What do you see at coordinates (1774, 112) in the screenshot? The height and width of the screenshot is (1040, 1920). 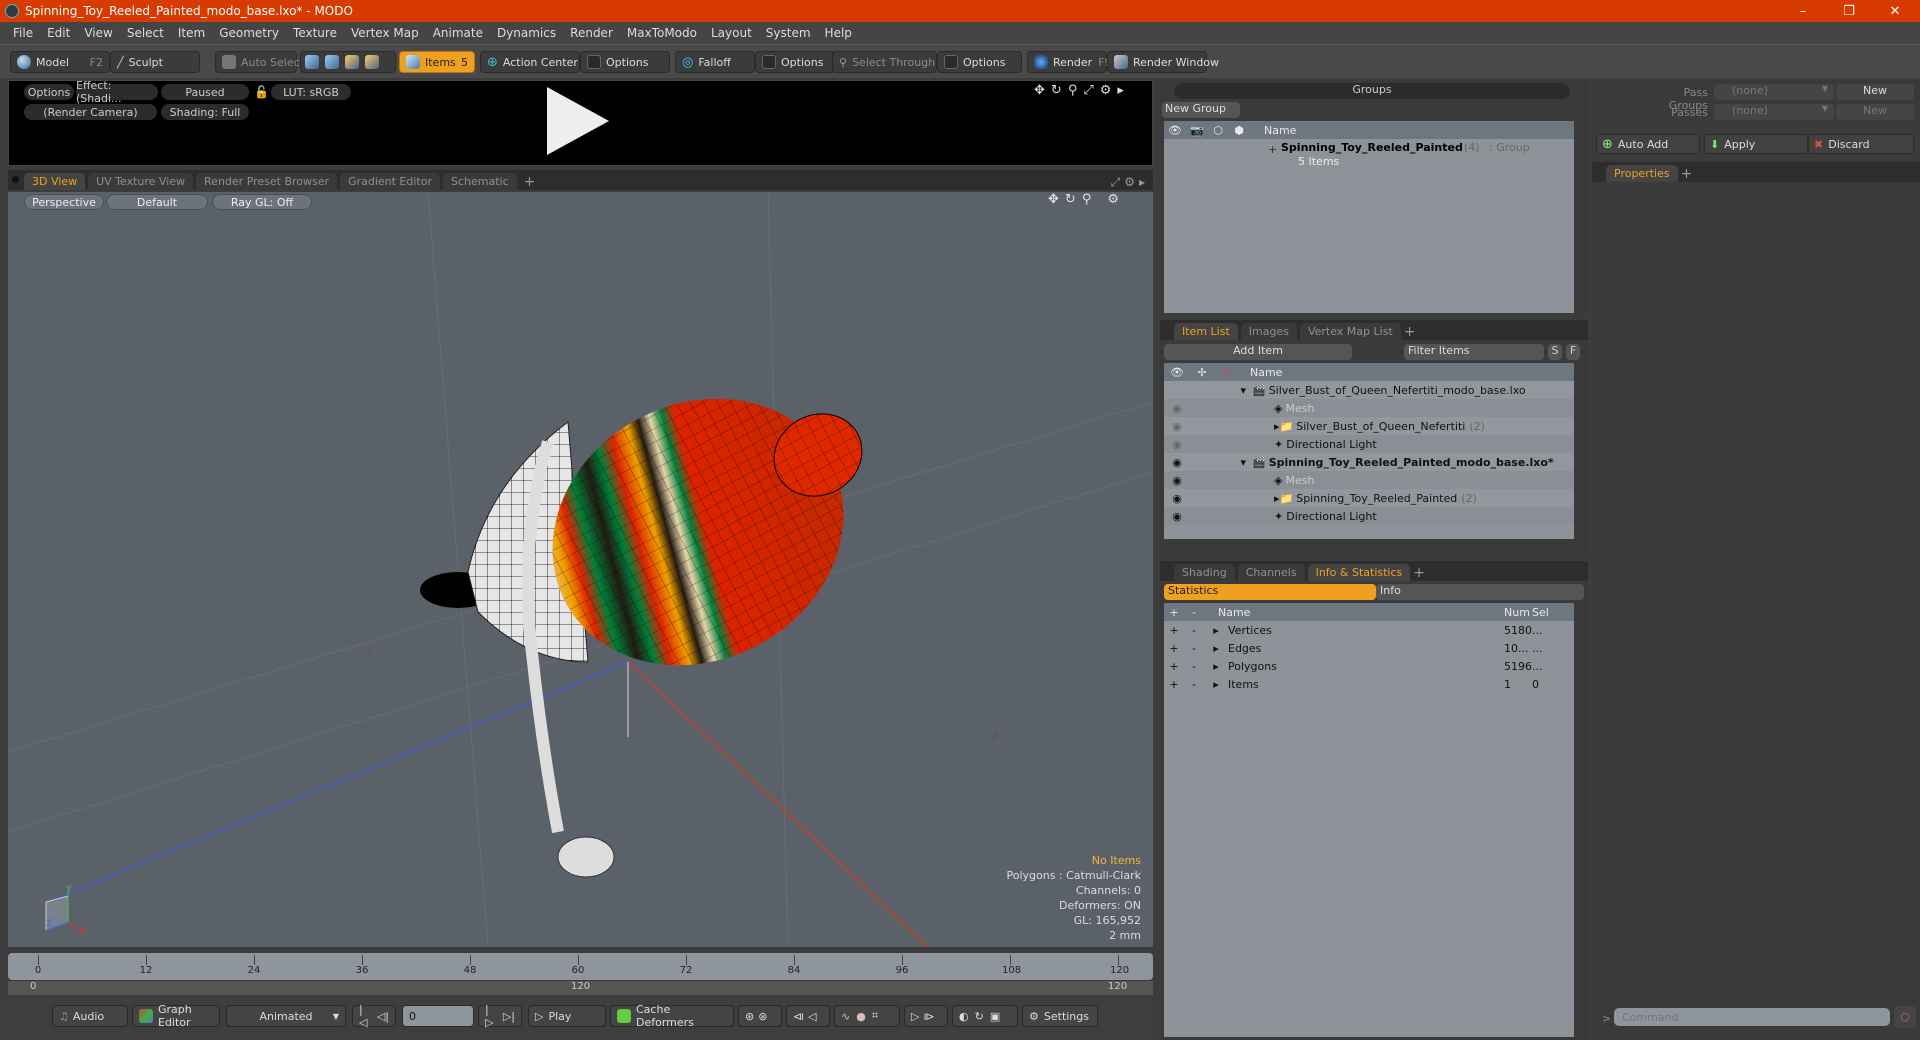 I see `passes-dropdown: (none) ▼` at bounding box center [1774, 112].